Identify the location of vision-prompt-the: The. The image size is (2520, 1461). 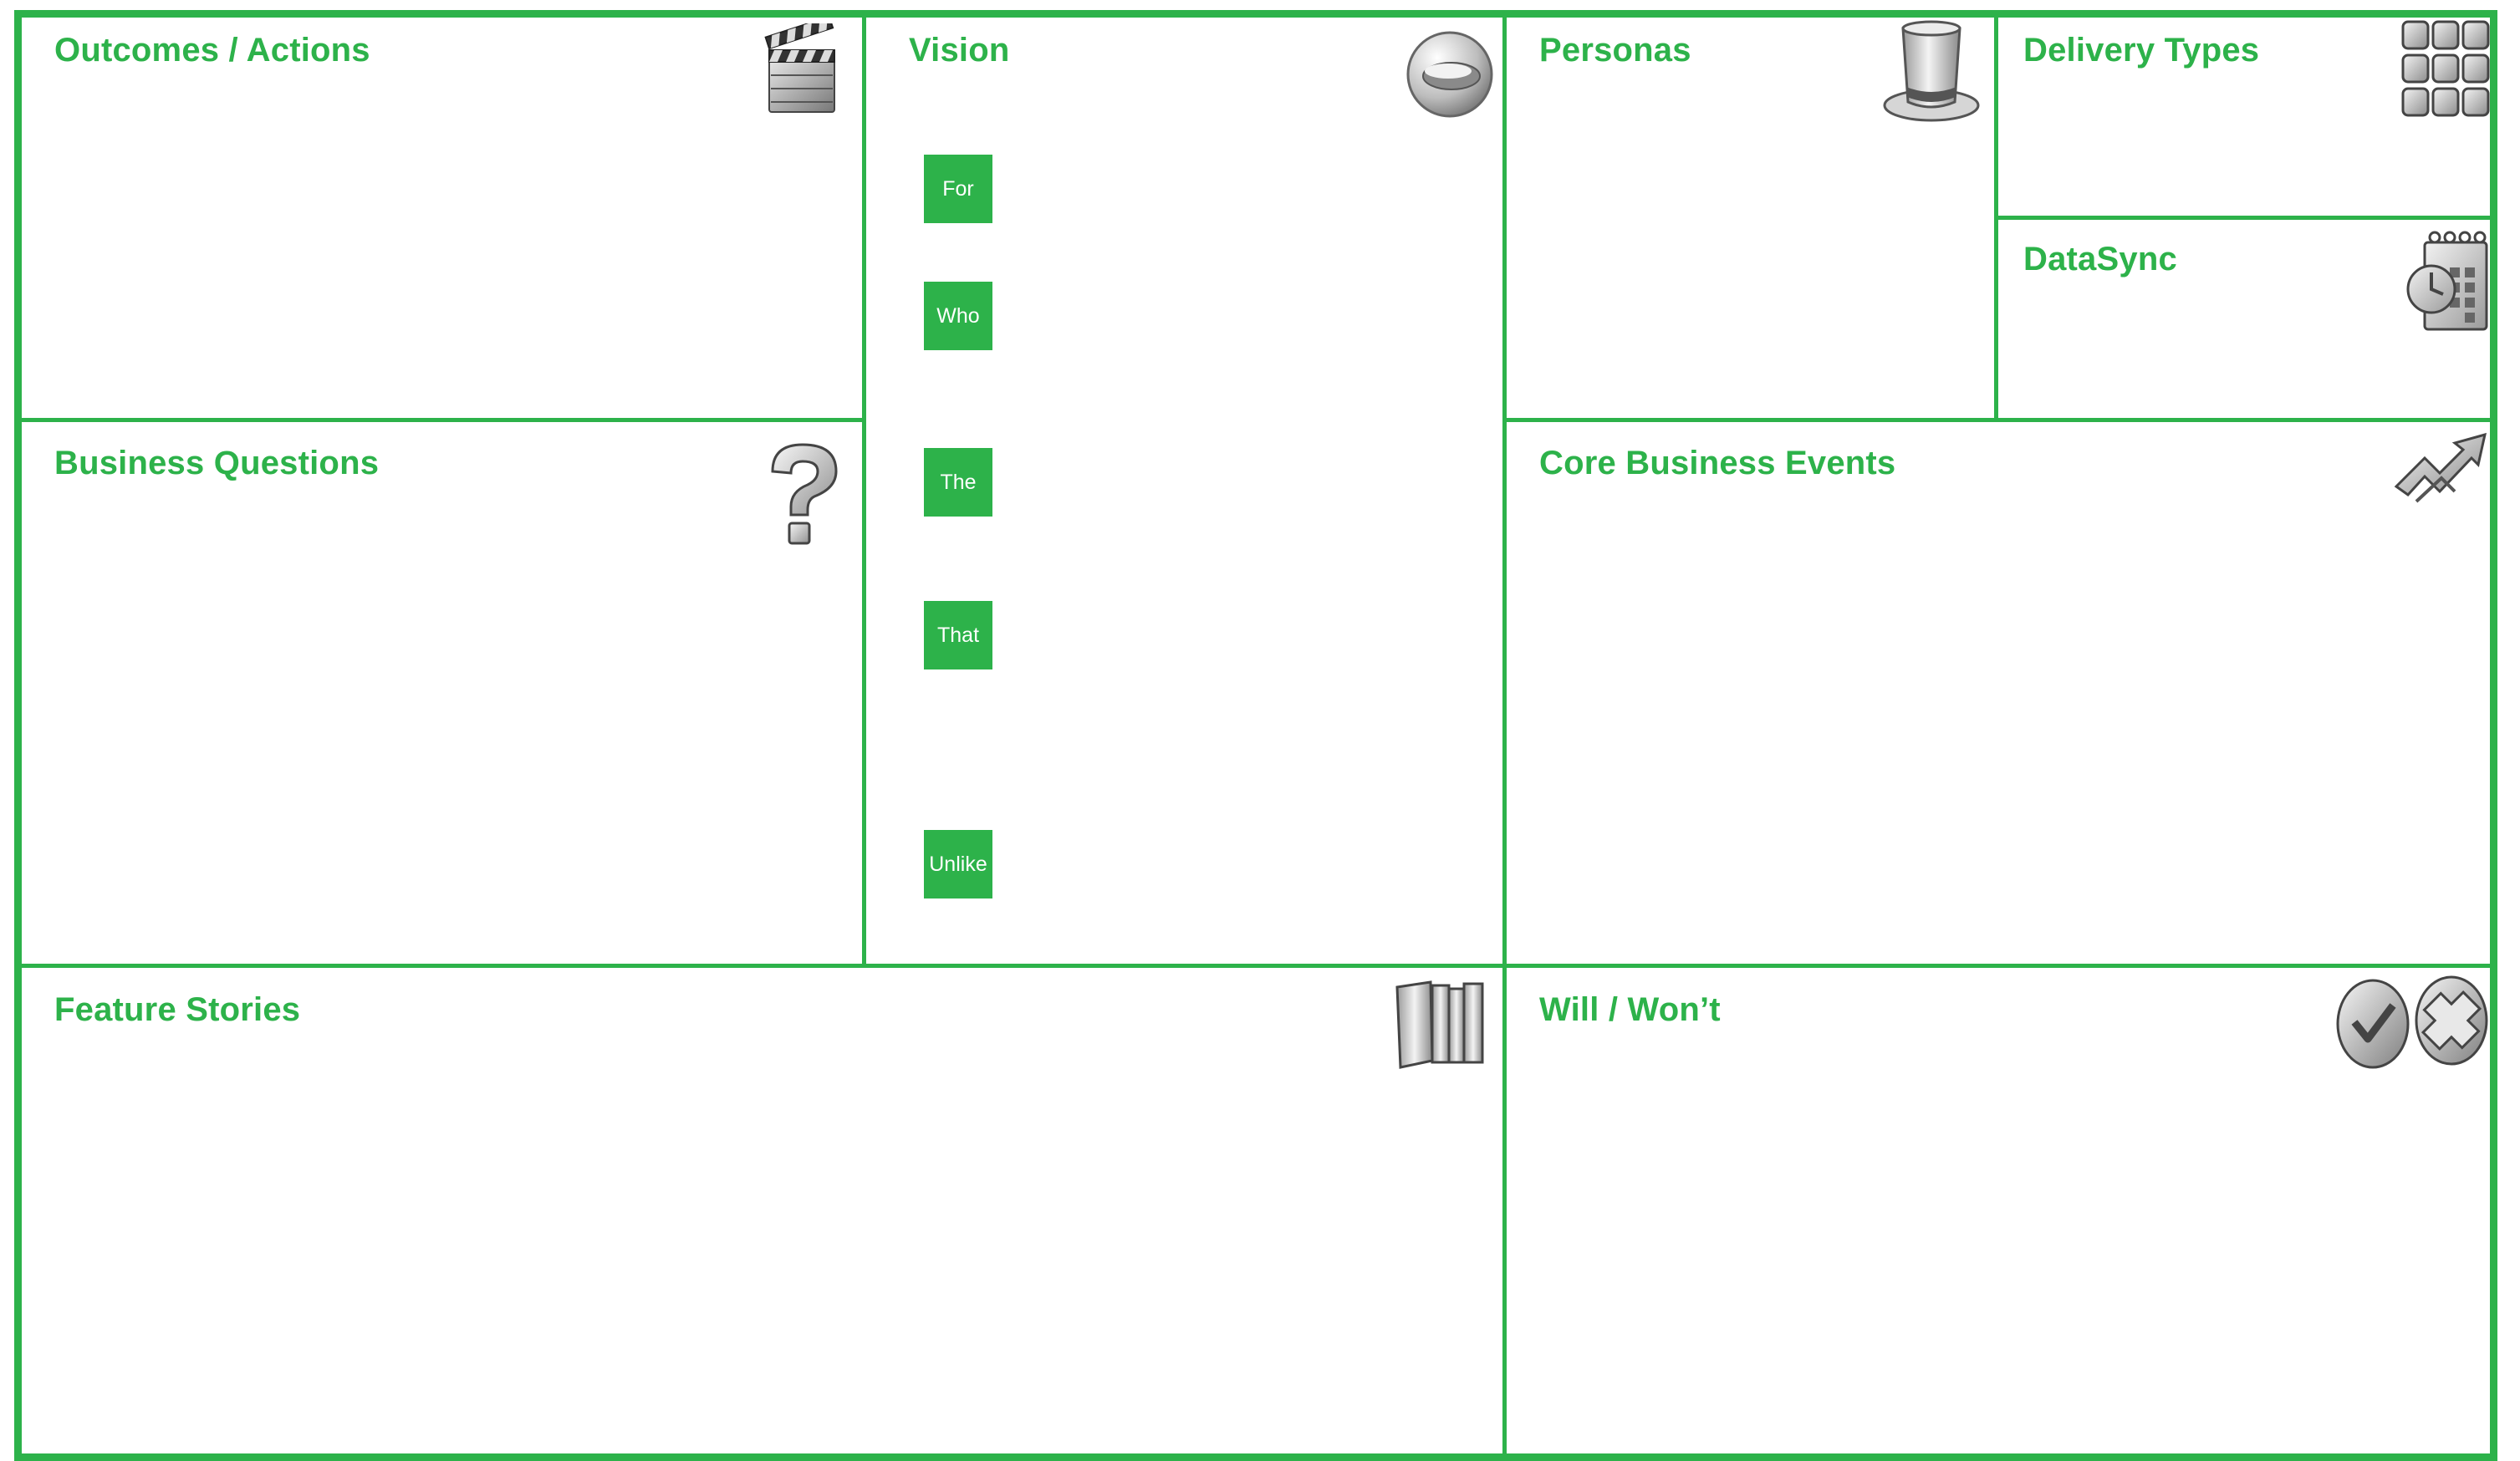
(958, 483).